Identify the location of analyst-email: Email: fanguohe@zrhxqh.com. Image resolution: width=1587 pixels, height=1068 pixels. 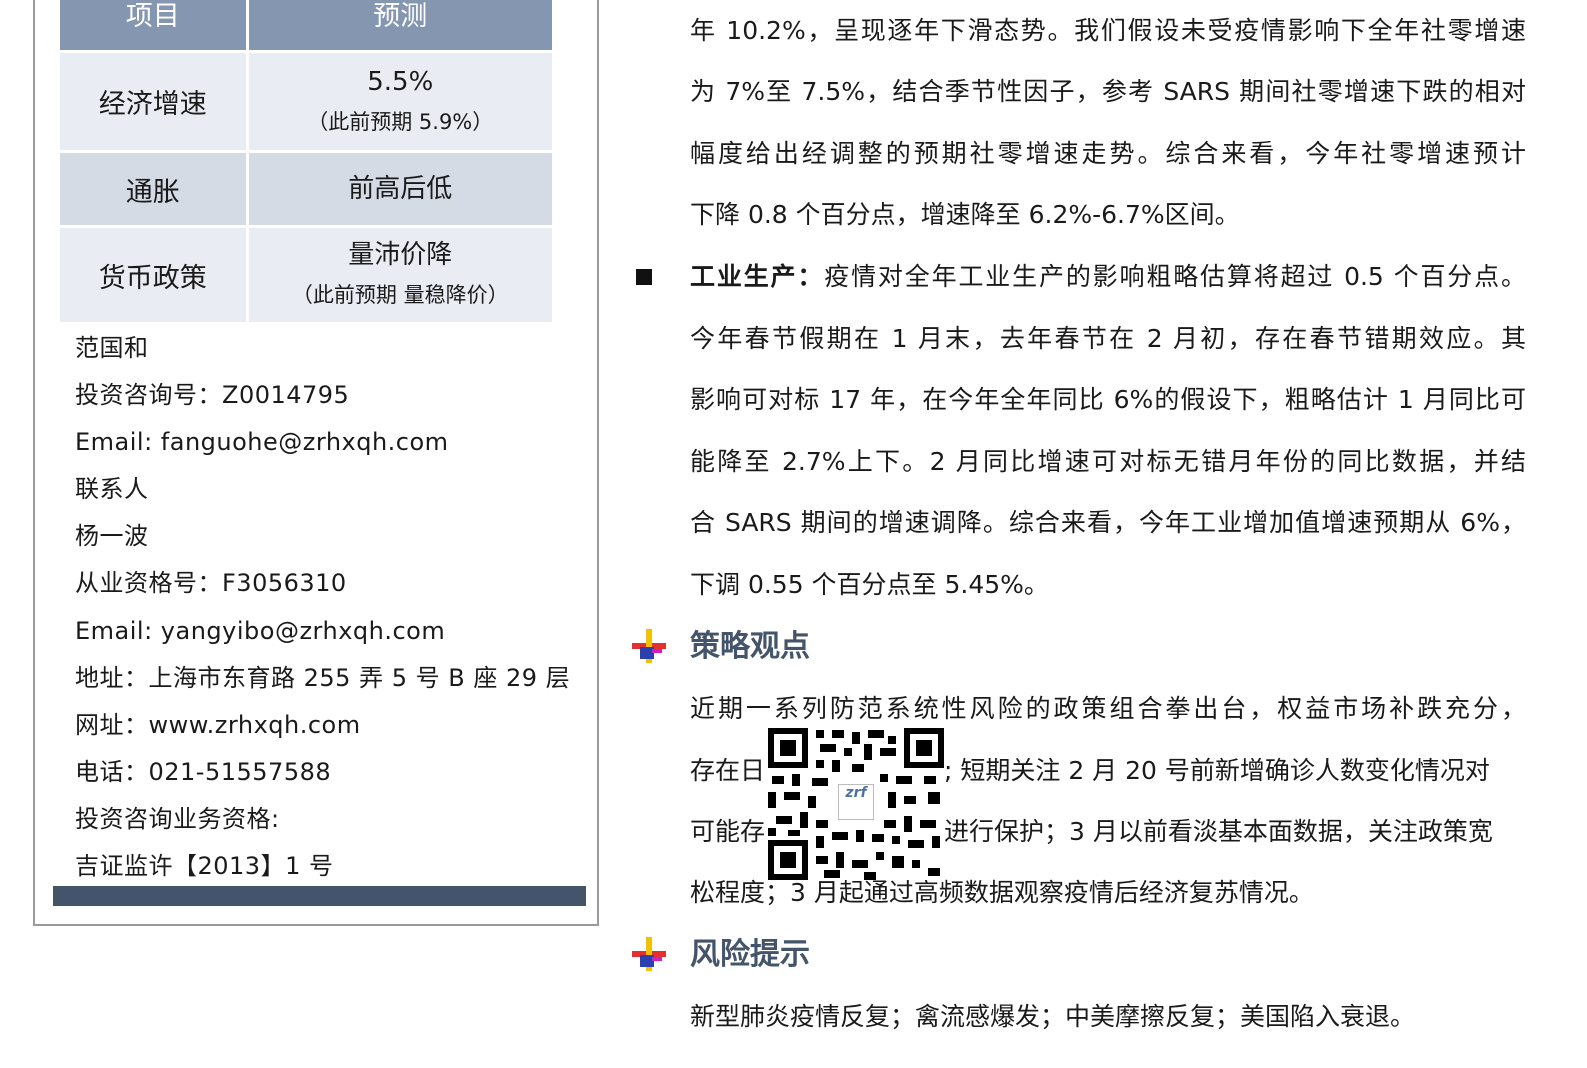
(322, 442).